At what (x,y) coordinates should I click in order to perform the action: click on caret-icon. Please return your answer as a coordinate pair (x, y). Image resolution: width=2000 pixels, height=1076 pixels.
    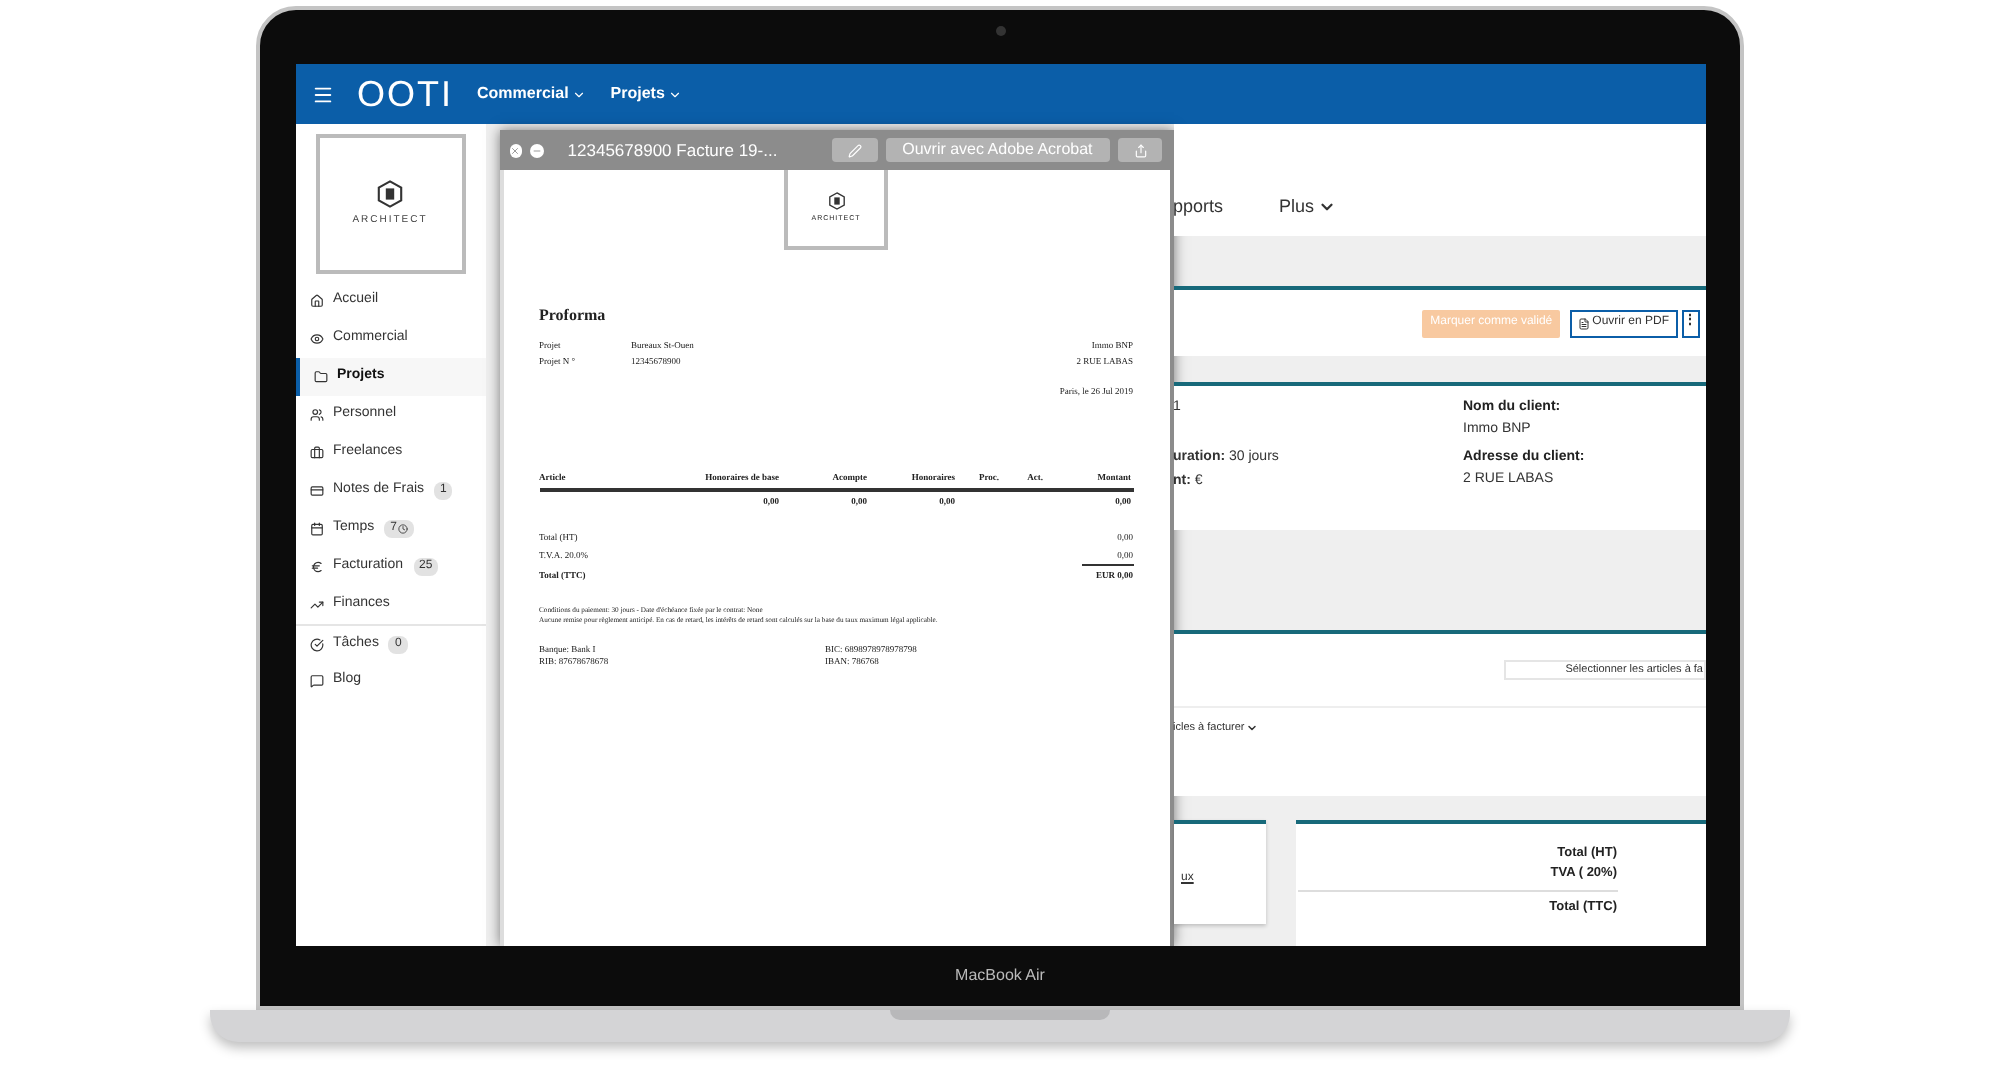
    Looking at the image, I should click on (1252, 728).